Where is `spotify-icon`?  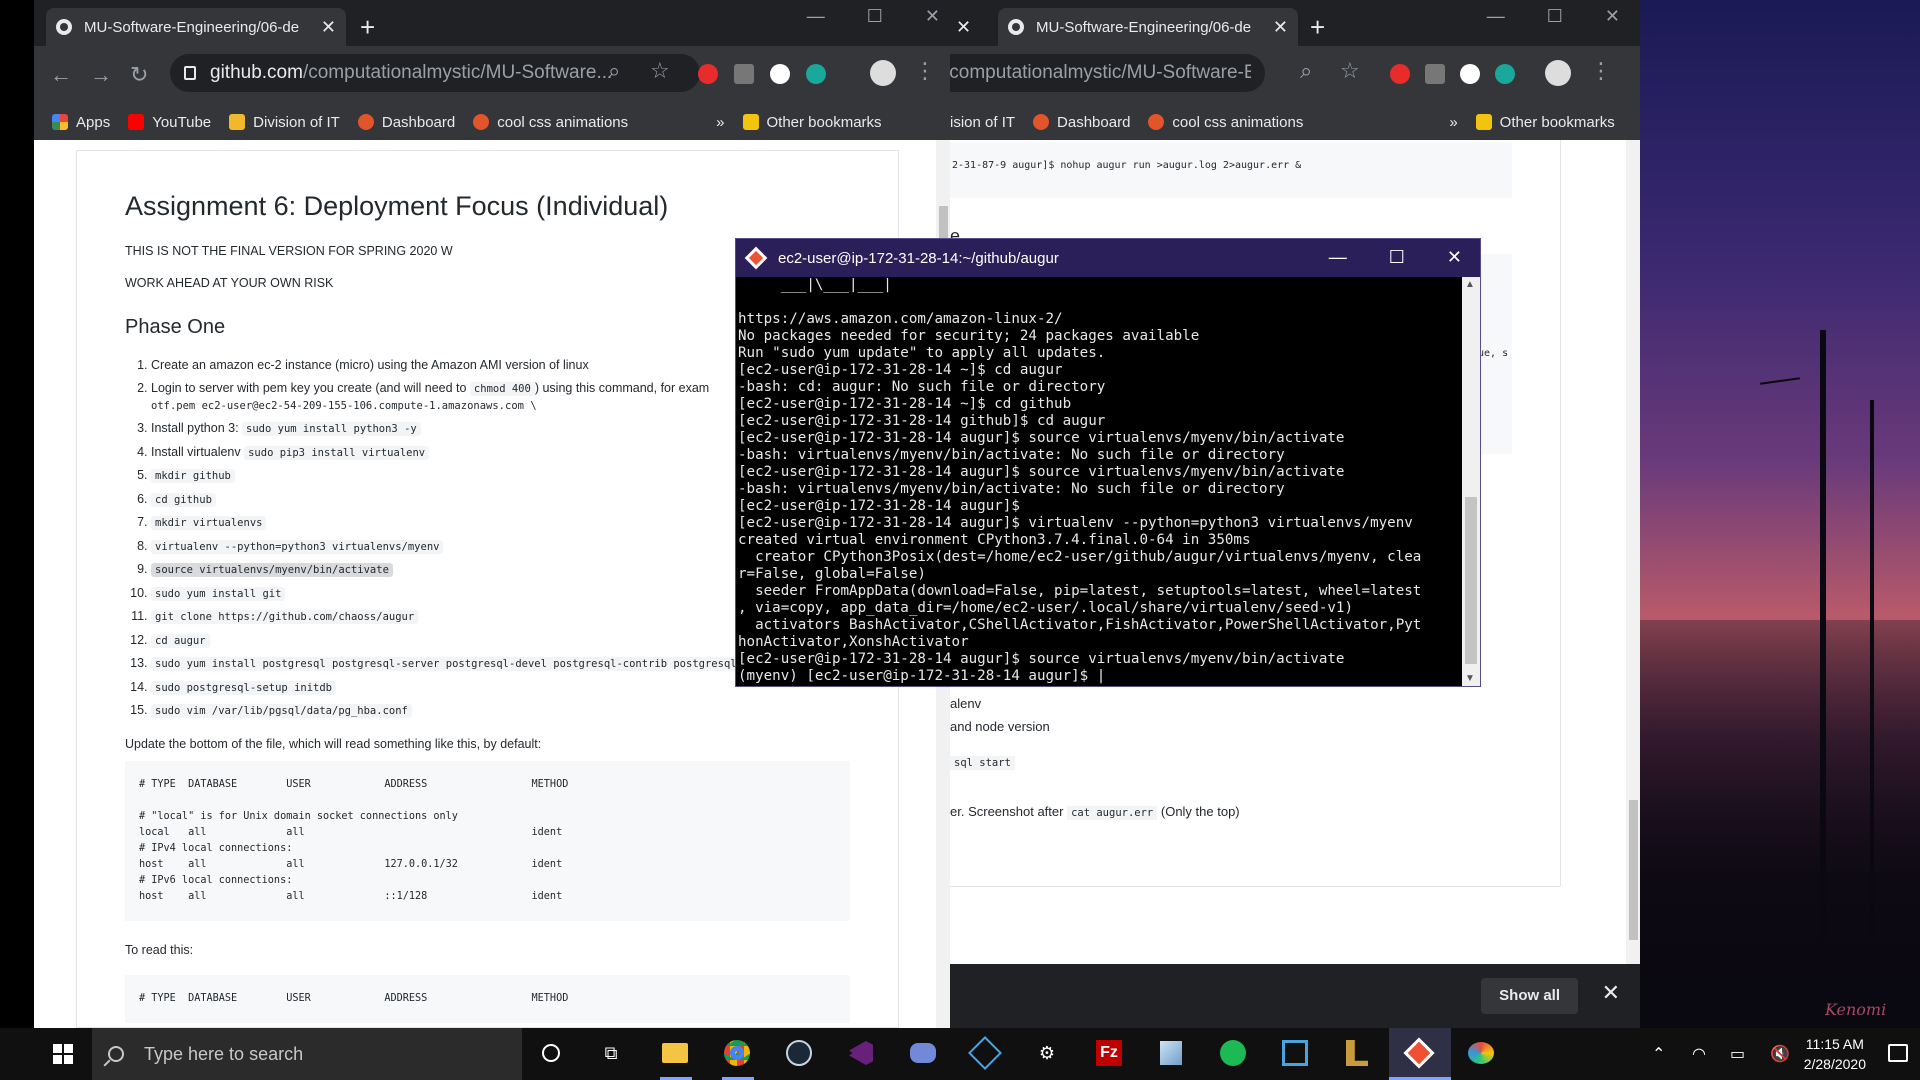 spotify-icon is located at coordinates (1233, 1053).